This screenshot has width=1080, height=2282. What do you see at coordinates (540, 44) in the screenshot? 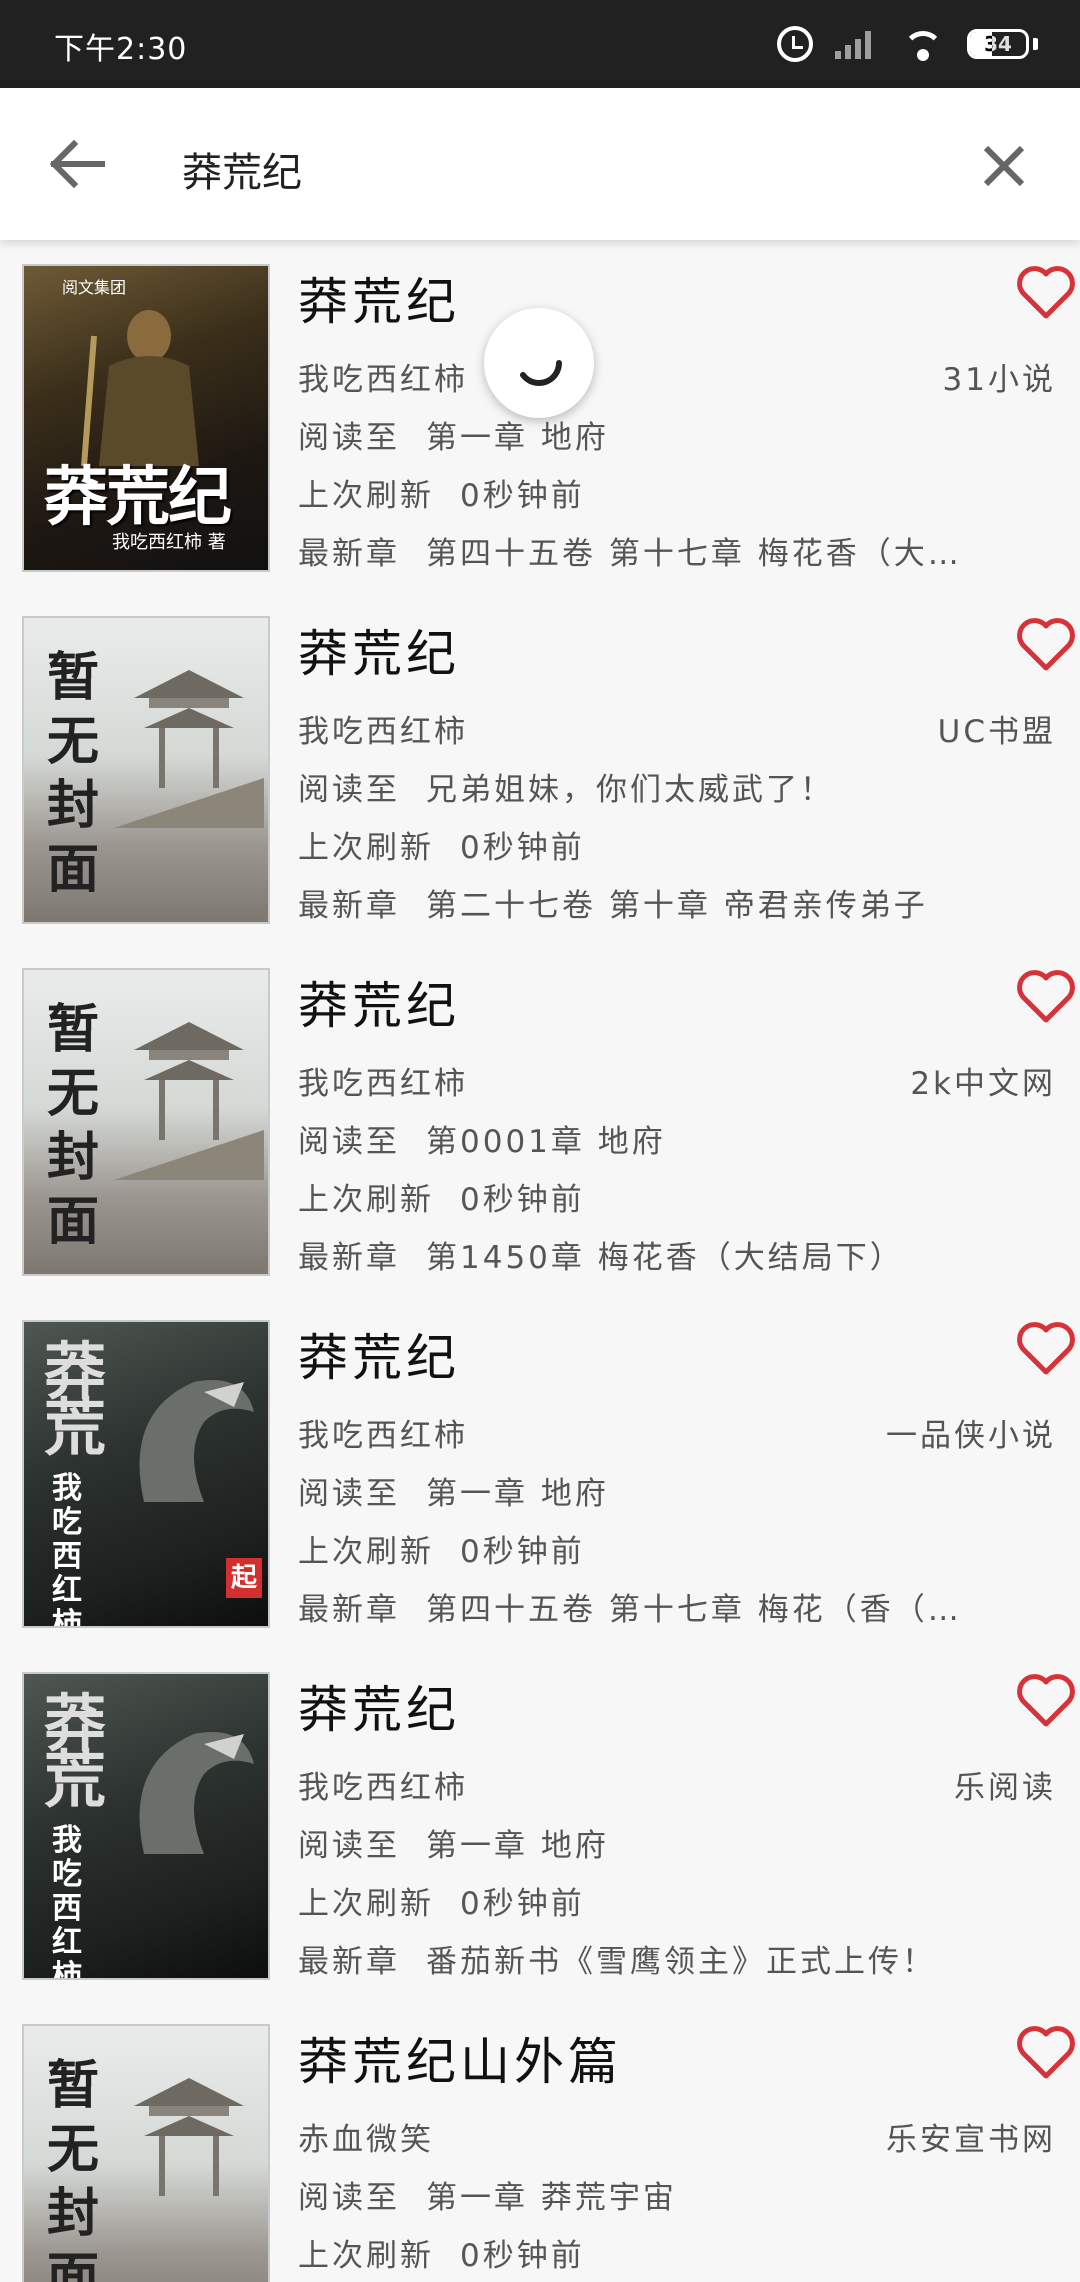
I see `status-bar: 下午2:30 34` at bounding box center [540, 44].